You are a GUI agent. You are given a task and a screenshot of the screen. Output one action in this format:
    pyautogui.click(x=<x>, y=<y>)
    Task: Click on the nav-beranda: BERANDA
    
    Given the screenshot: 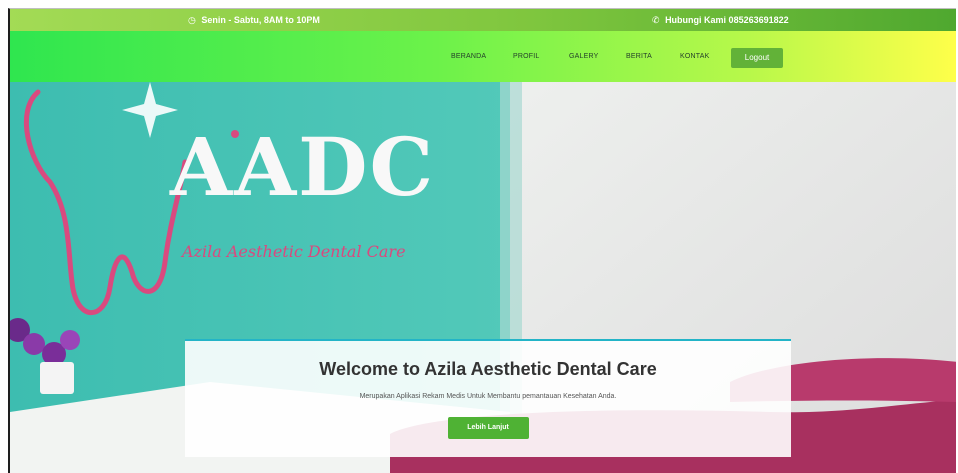 What is the action you would take?
    pyautogui.click(x=468, y=56)
    